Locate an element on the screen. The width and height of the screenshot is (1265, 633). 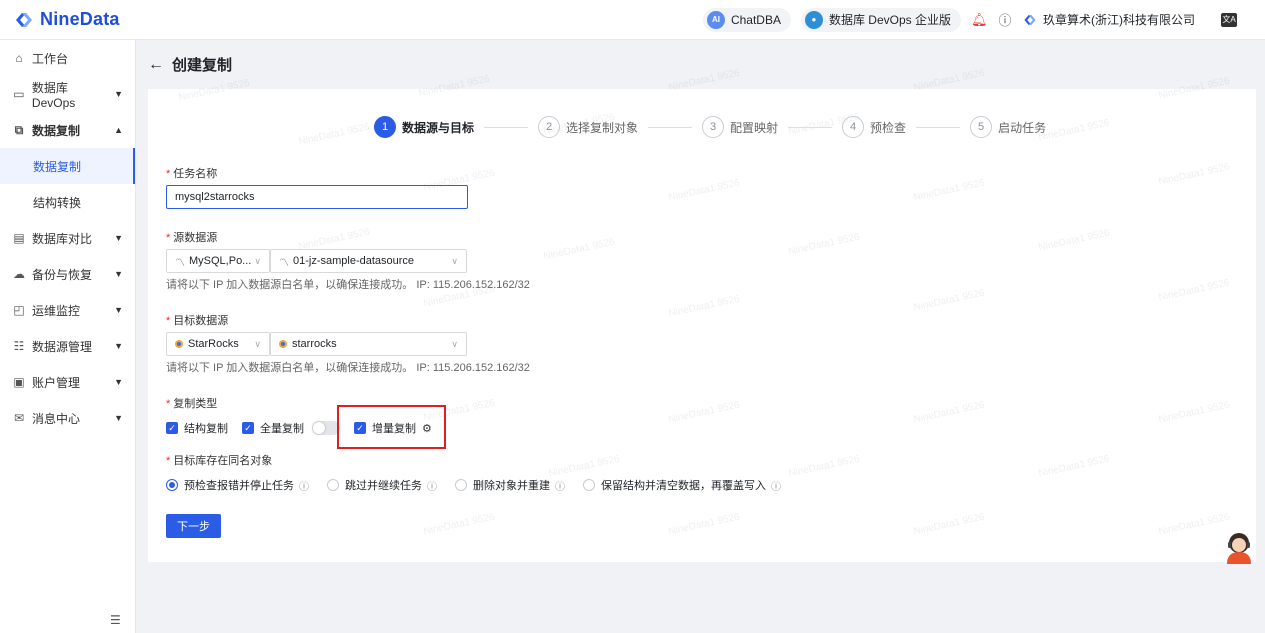
sidebar-item-devops: ▭ 数据库 DevOps ▼ is located at coordinates (67, 94).